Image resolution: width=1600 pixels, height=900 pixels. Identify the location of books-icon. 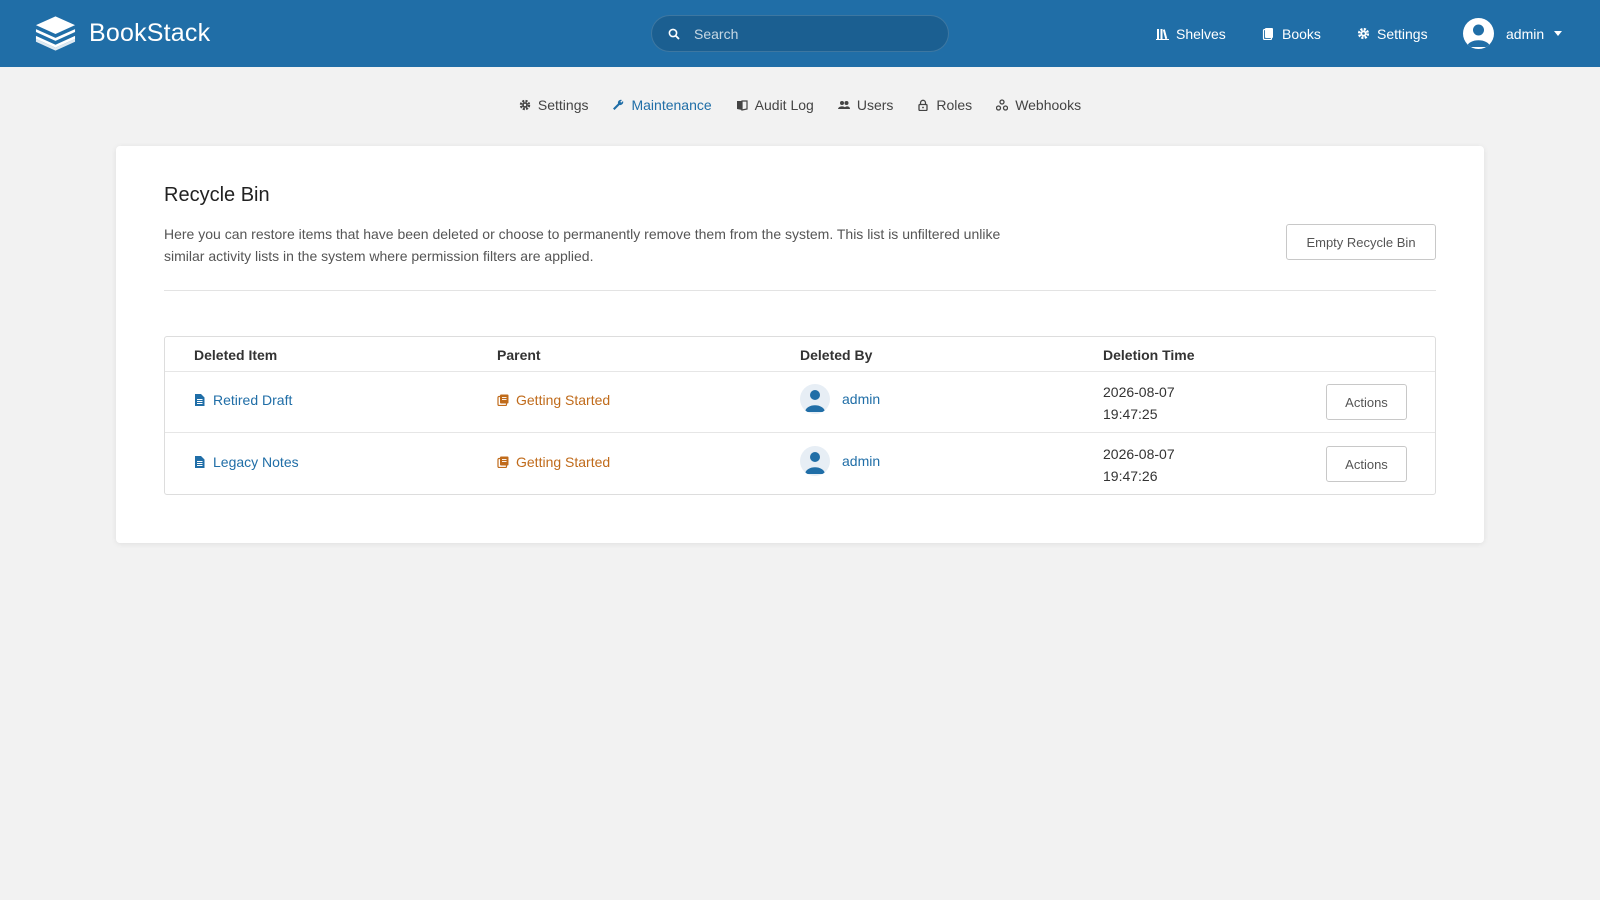
(1267, 34).